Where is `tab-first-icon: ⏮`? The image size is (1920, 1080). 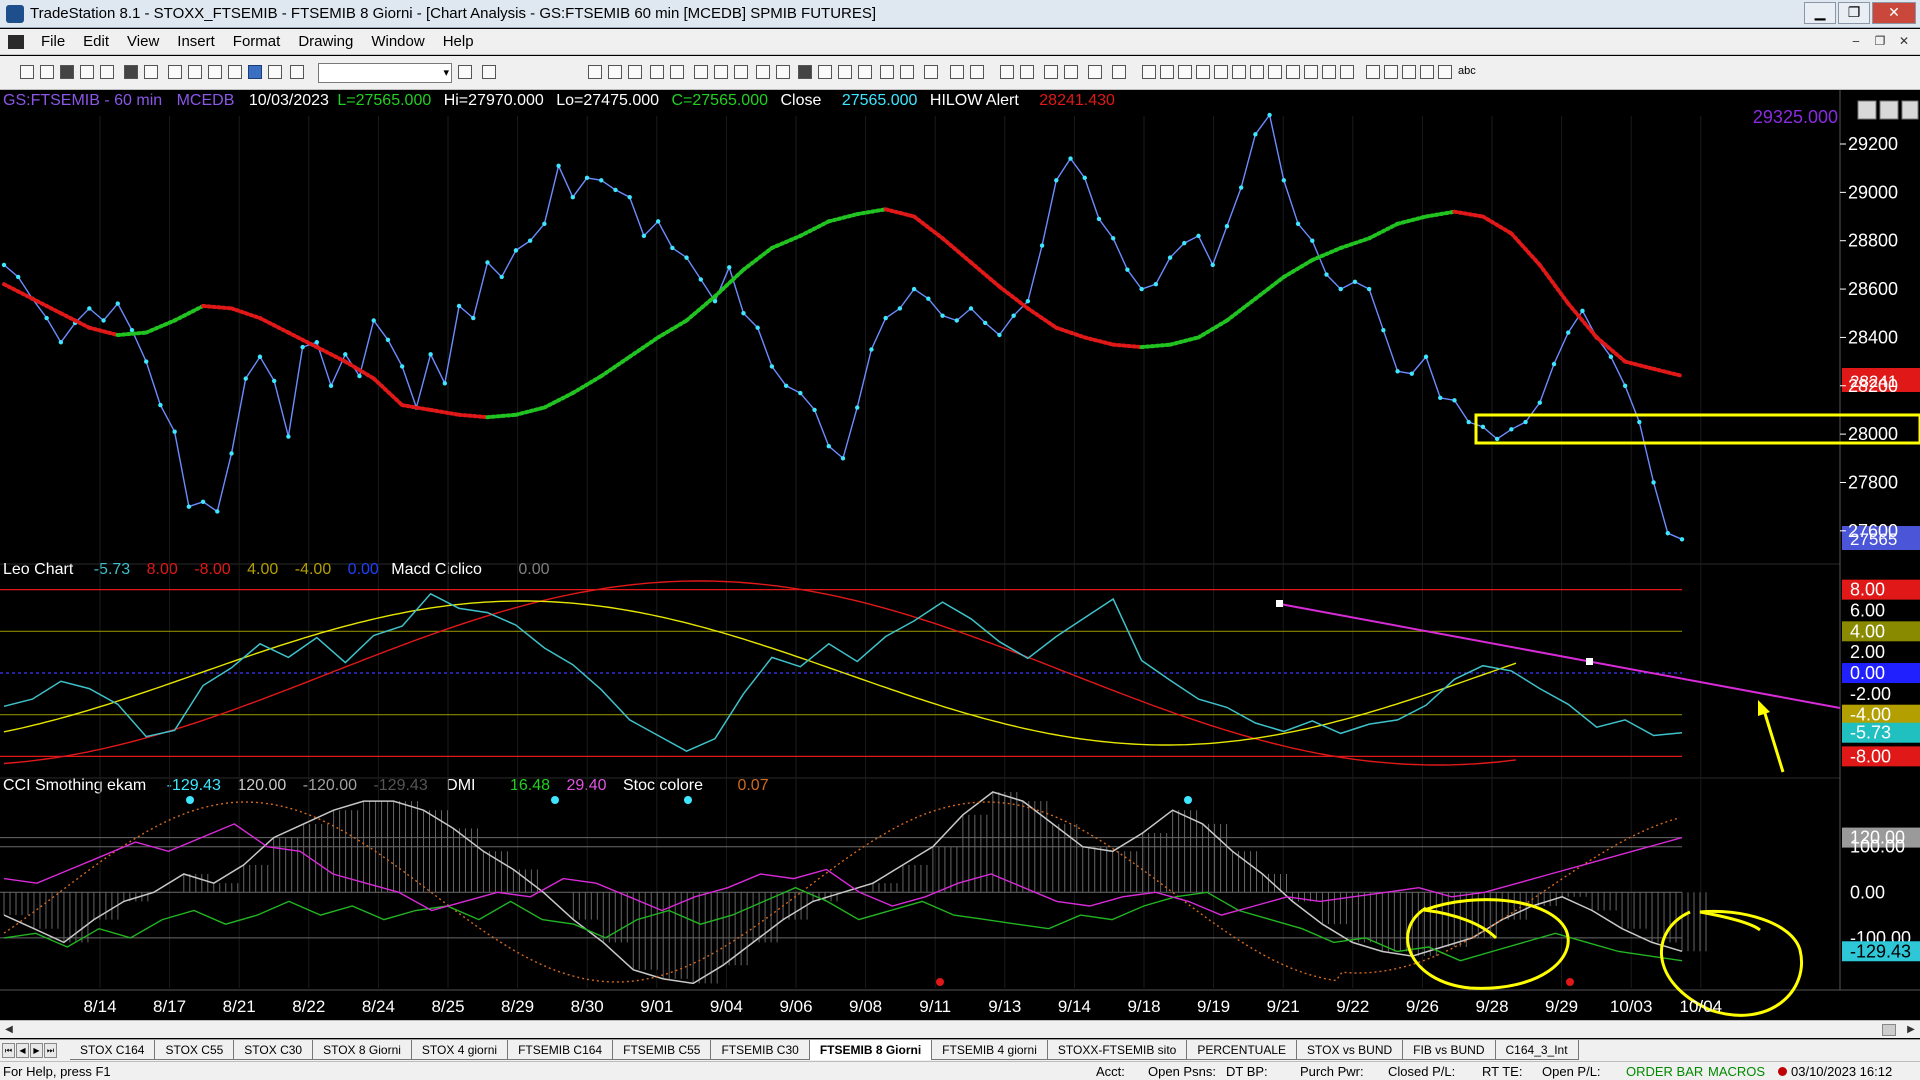
tab-first-icon: ⏮ is located at coordinates (8, 1050).